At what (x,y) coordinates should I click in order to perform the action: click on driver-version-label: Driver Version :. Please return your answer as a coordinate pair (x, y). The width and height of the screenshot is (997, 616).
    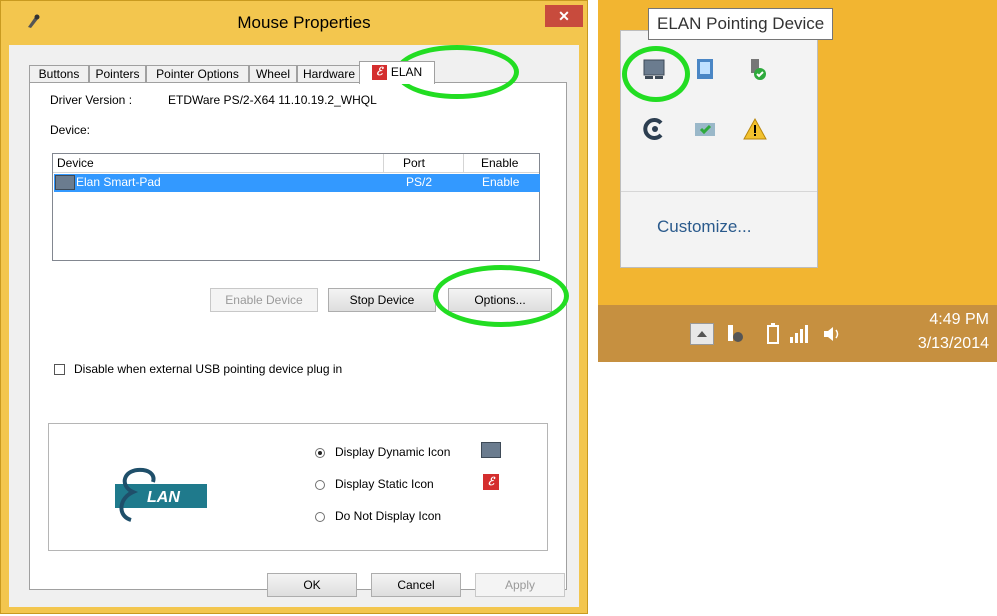
    Looking at the image, I should click on (91, 100).